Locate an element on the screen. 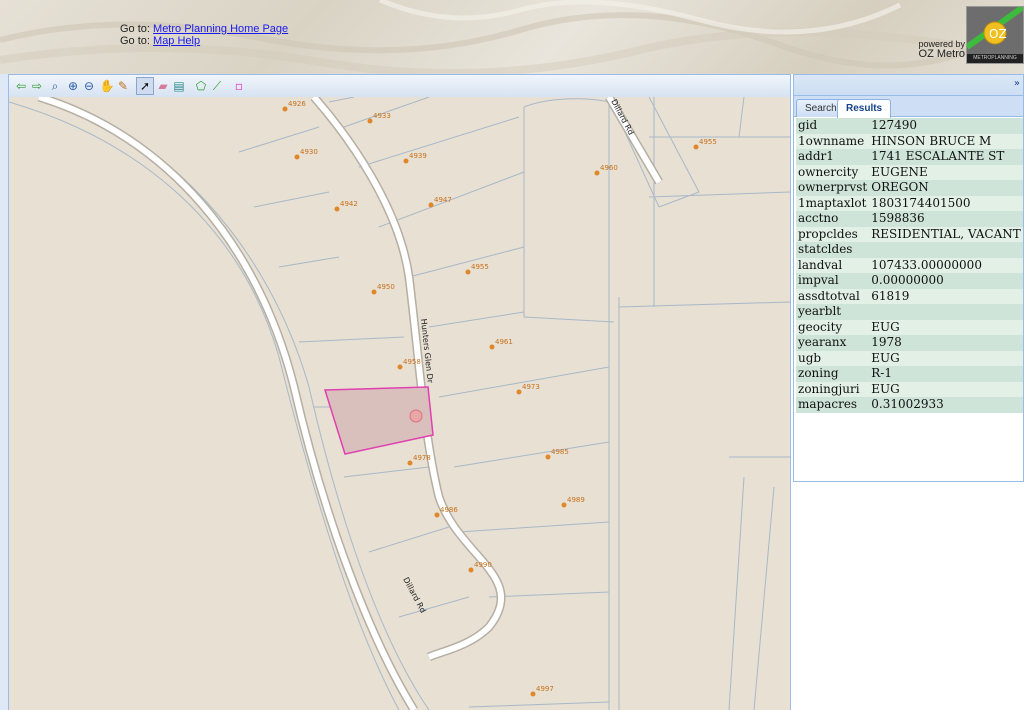  result-row-ownercity: ownercity EUGENE is located at coordinates (909, 172).